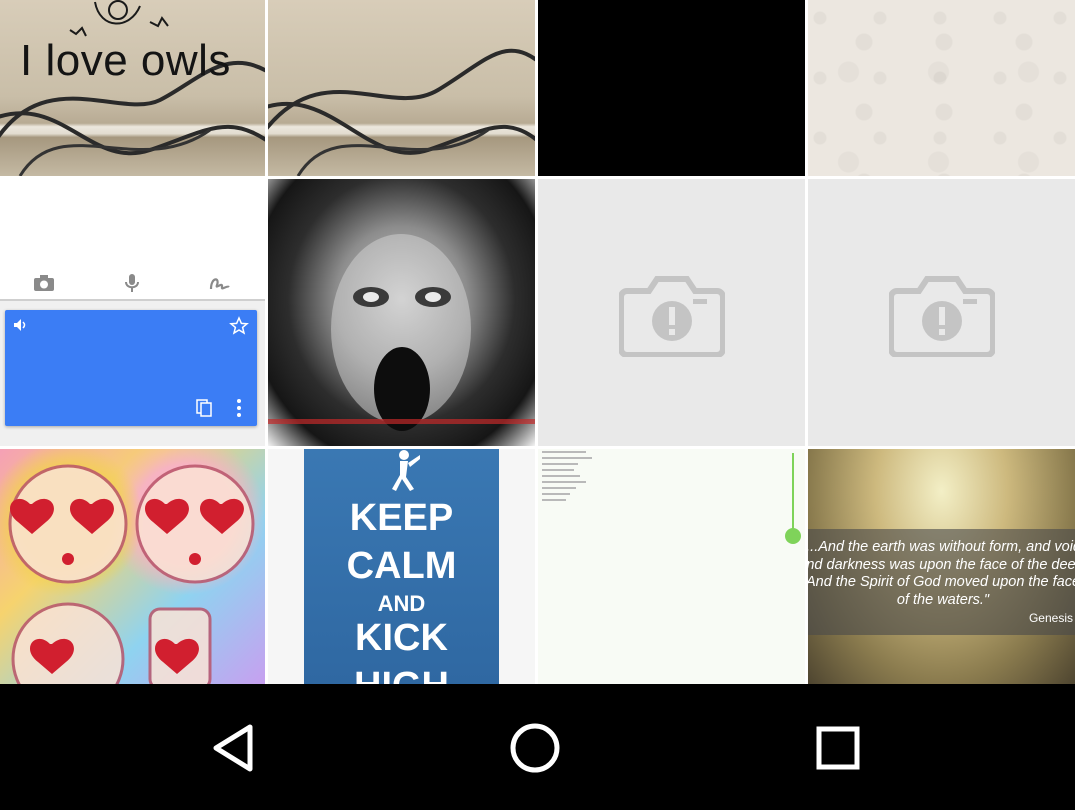  I want to click on photo-tile-keep-calm: KEEP CALM AND KICK HIGH, so click(401, 566).